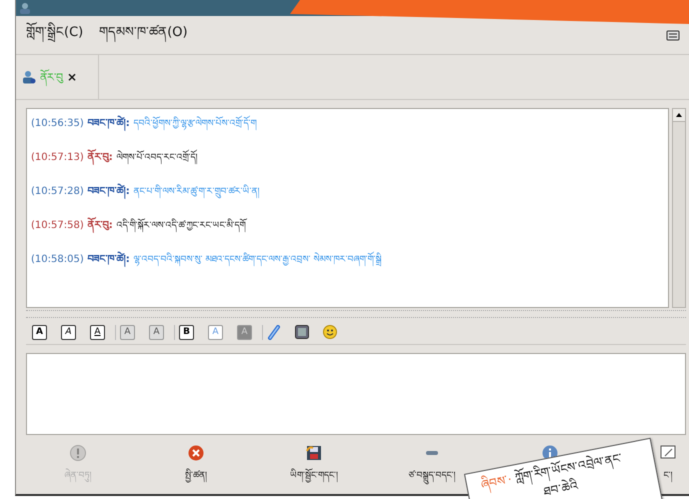 This screenshot has height=499, width=689. I want to click on message-time: (10:56:35), so click(57, 124).